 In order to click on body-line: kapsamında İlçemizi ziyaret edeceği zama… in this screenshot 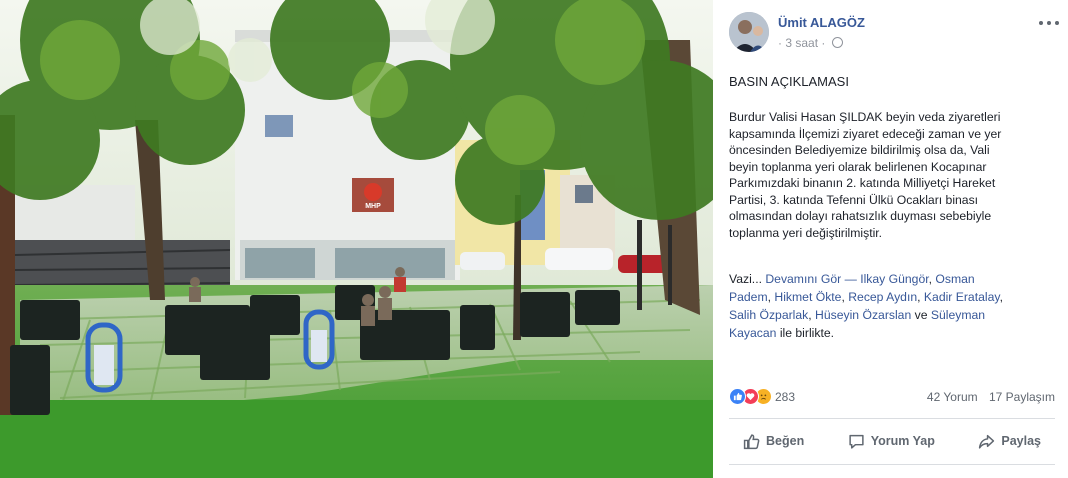, I will do `click(865, 133)`.